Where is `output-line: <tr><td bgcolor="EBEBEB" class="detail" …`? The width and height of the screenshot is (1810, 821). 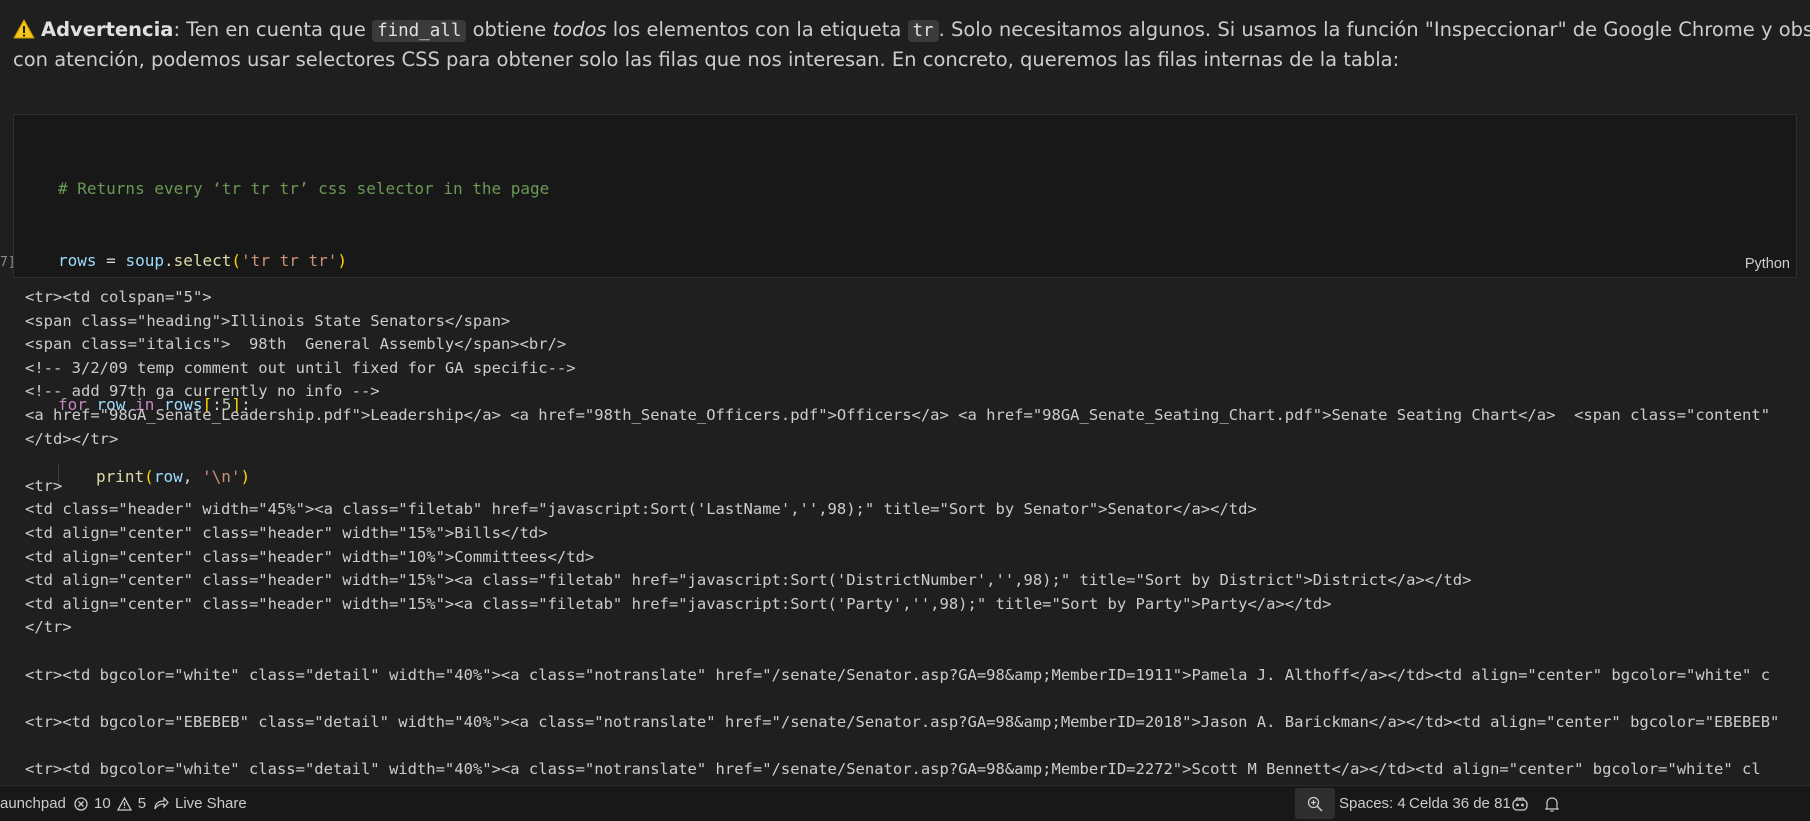 output-line: <tr><td bgcolor="EBEBEB" class="detail" … is located at coordinates (902, 721).